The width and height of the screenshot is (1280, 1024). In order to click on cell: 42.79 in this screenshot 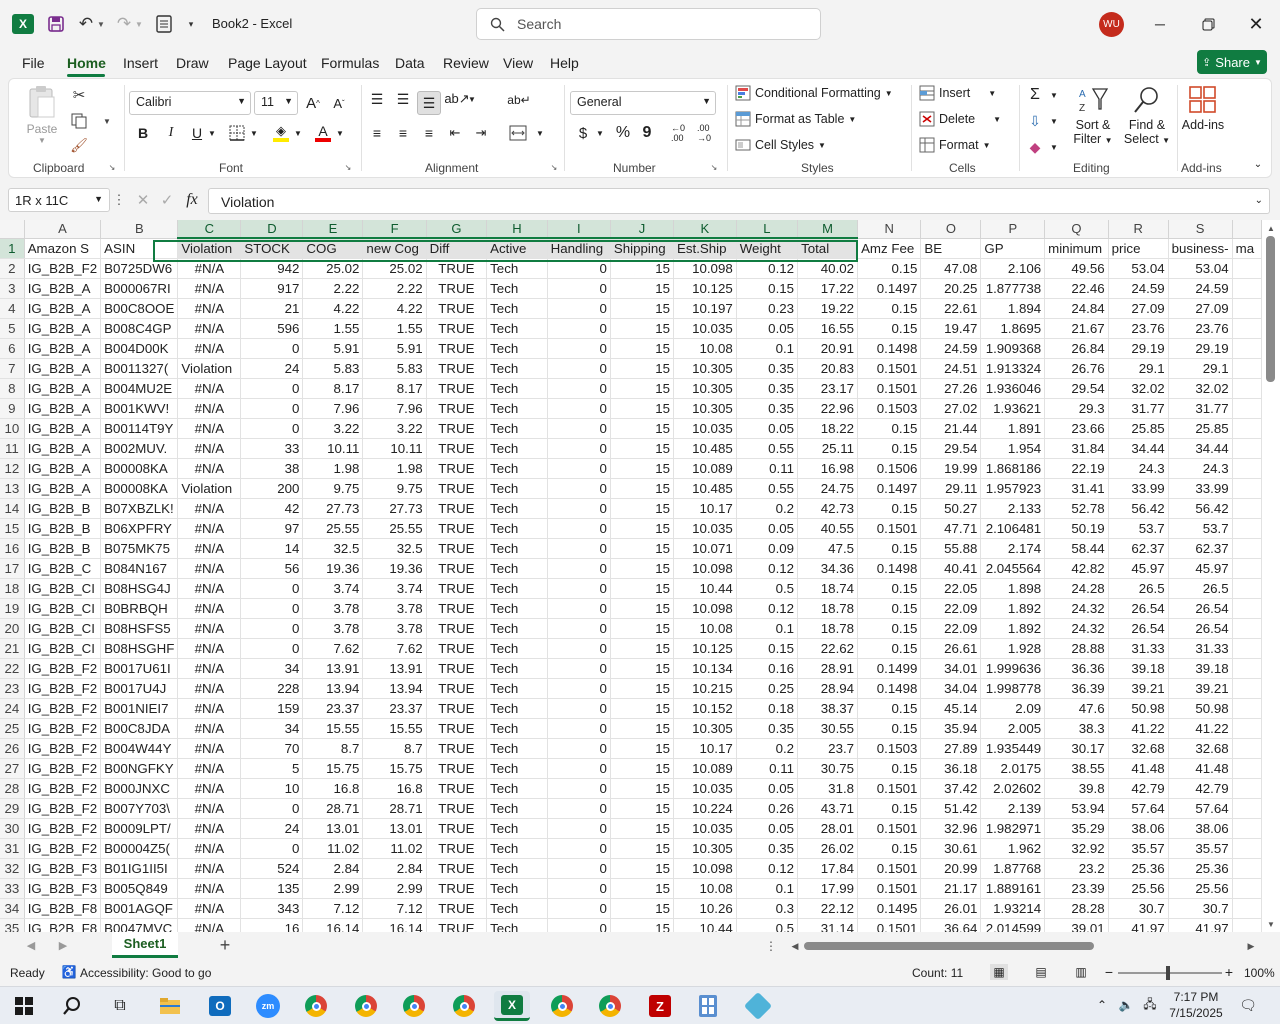, I will do `click(1200, 788)`.